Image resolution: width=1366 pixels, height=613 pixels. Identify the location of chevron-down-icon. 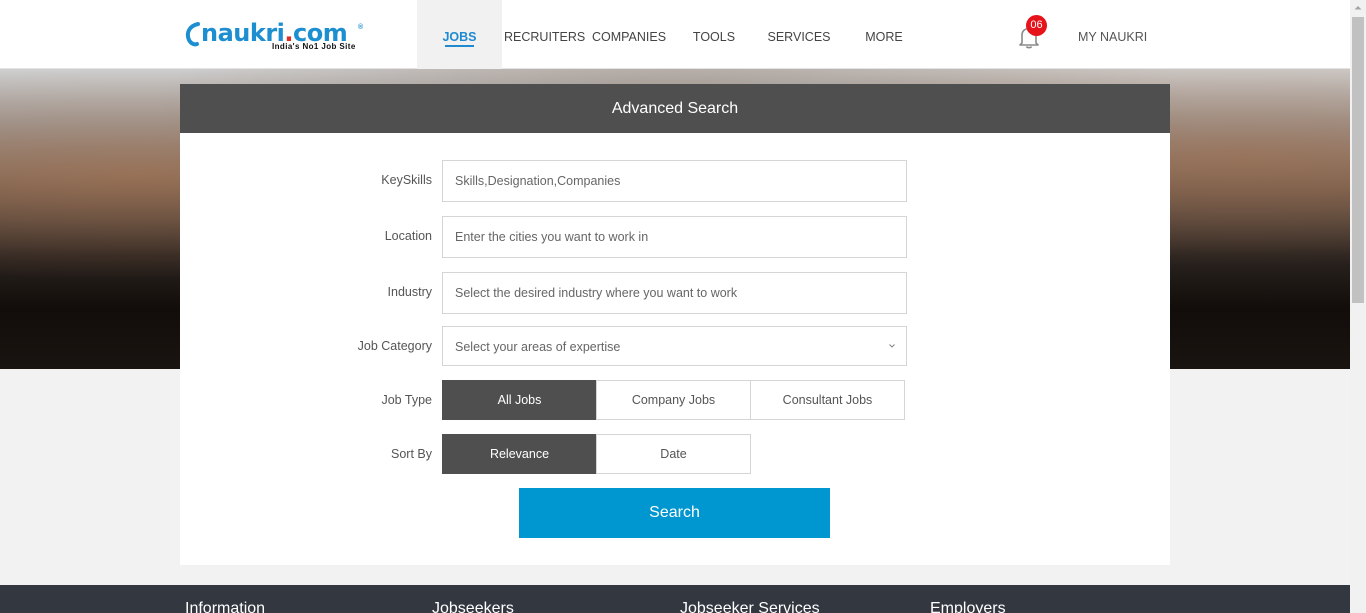
(892, 346).